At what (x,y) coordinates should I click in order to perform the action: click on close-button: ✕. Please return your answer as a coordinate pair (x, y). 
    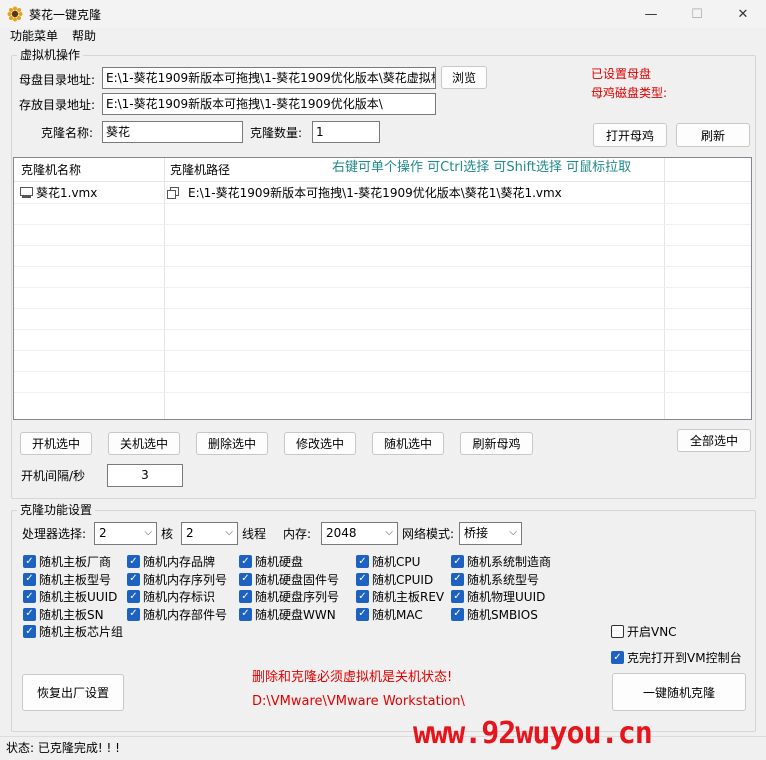
    Looking at the image, I should click on (743, 14).